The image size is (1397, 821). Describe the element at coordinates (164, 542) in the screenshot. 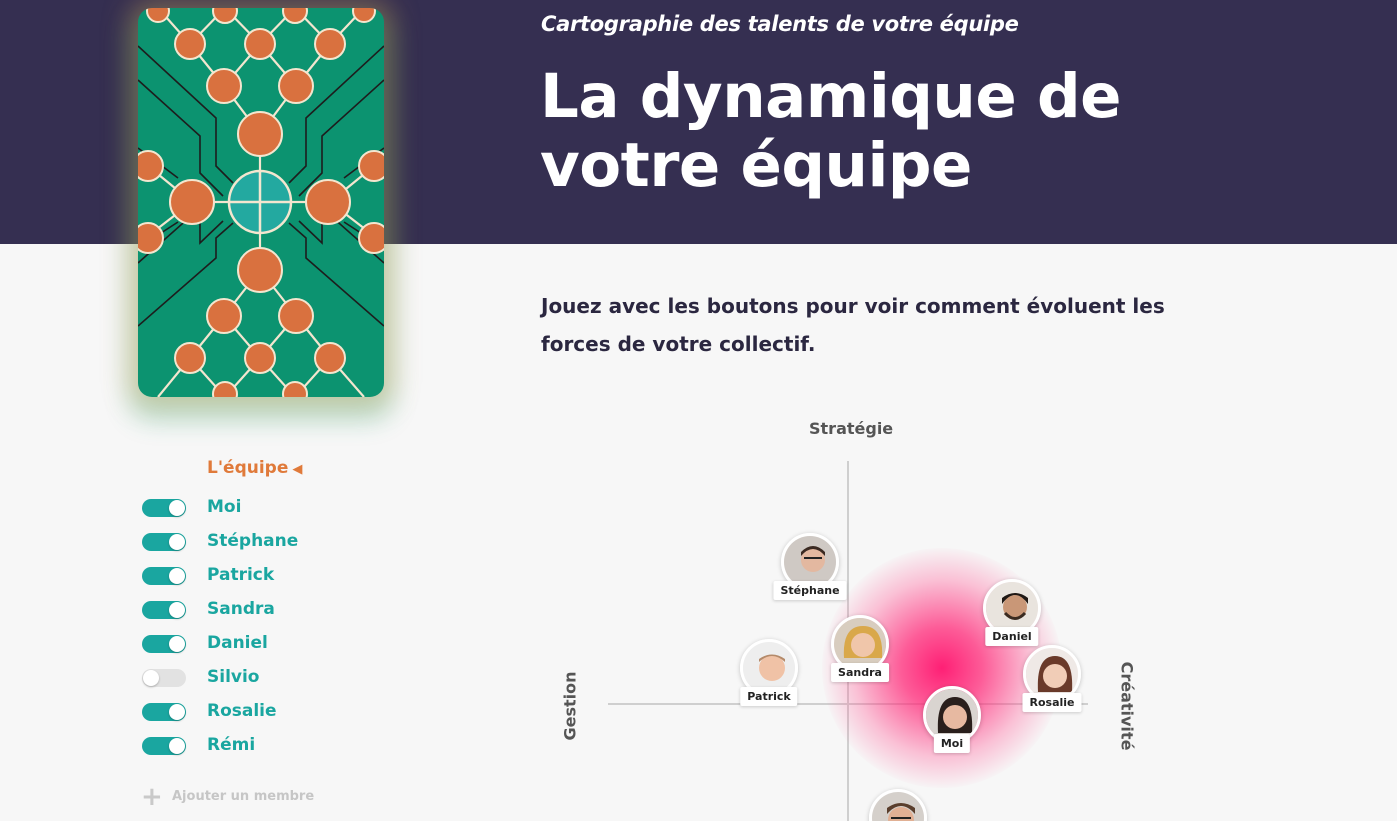

I see `toggle-stephane` at that location.